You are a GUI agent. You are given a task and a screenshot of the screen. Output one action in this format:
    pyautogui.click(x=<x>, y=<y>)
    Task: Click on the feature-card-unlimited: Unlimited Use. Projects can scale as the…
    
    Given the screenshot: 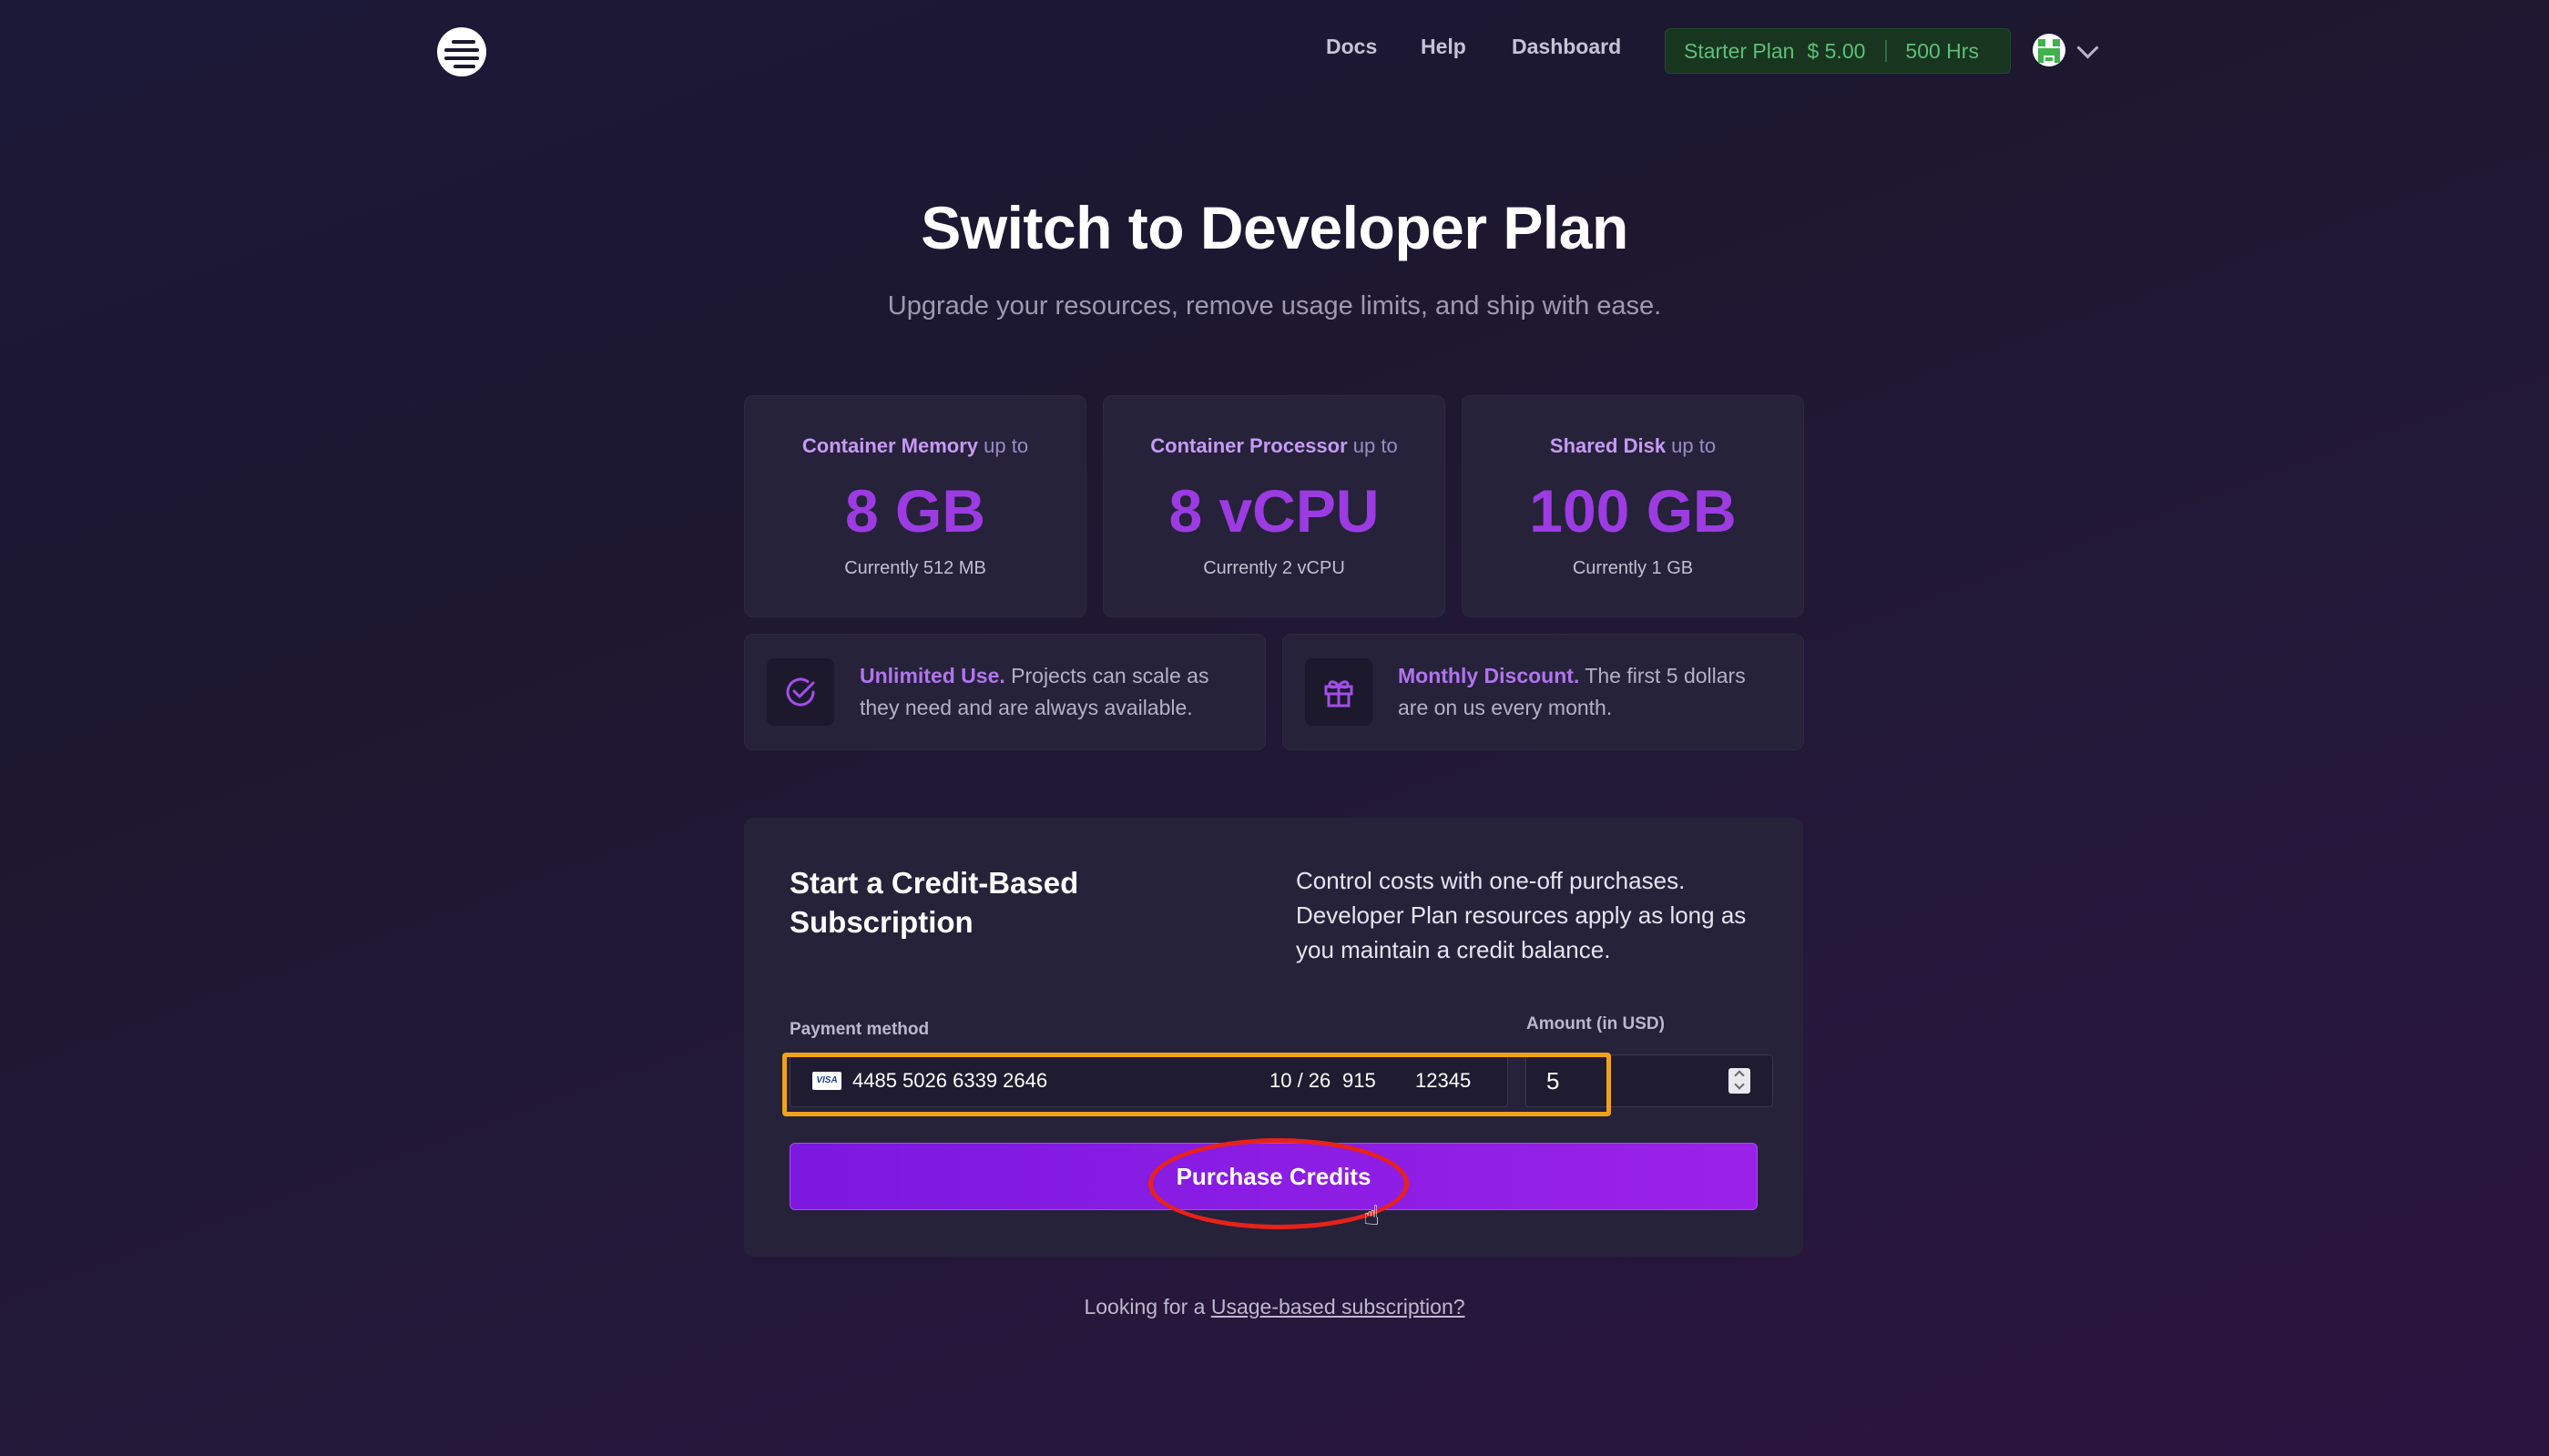 What is the action you would take?
    pyautogui.click(x=1005, y=692)
    